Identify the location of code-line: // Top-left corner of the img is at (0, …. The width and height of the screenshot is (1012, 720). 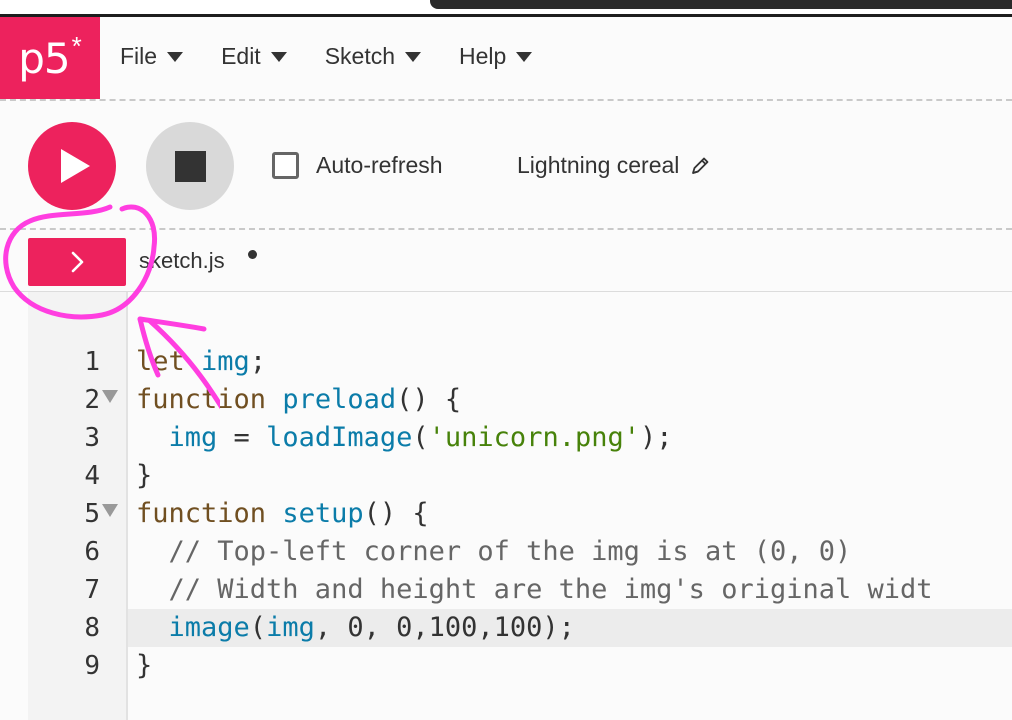
(494, 552).